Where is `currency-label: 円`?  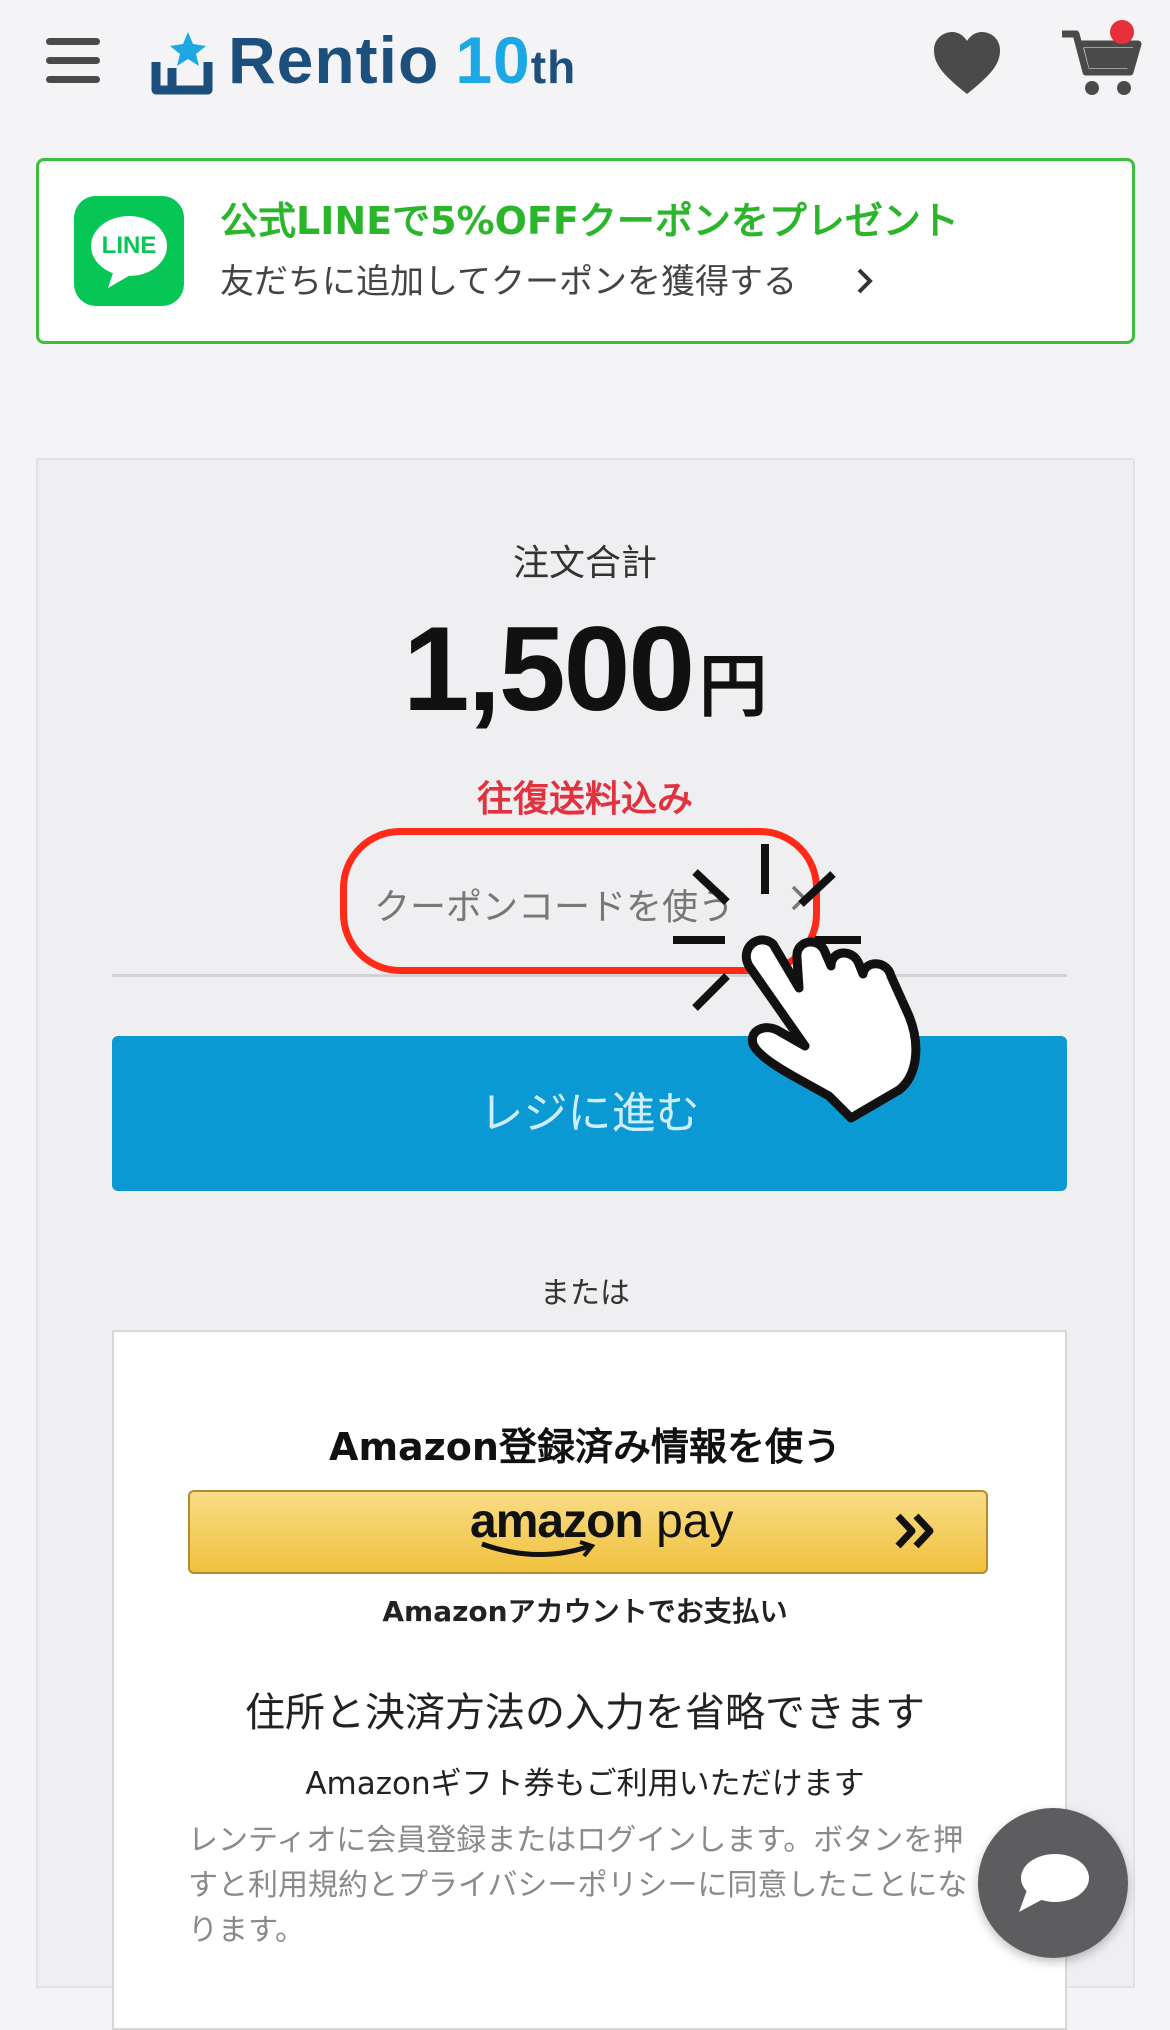
currency-label: 円 is located at coordinates (733, 687).